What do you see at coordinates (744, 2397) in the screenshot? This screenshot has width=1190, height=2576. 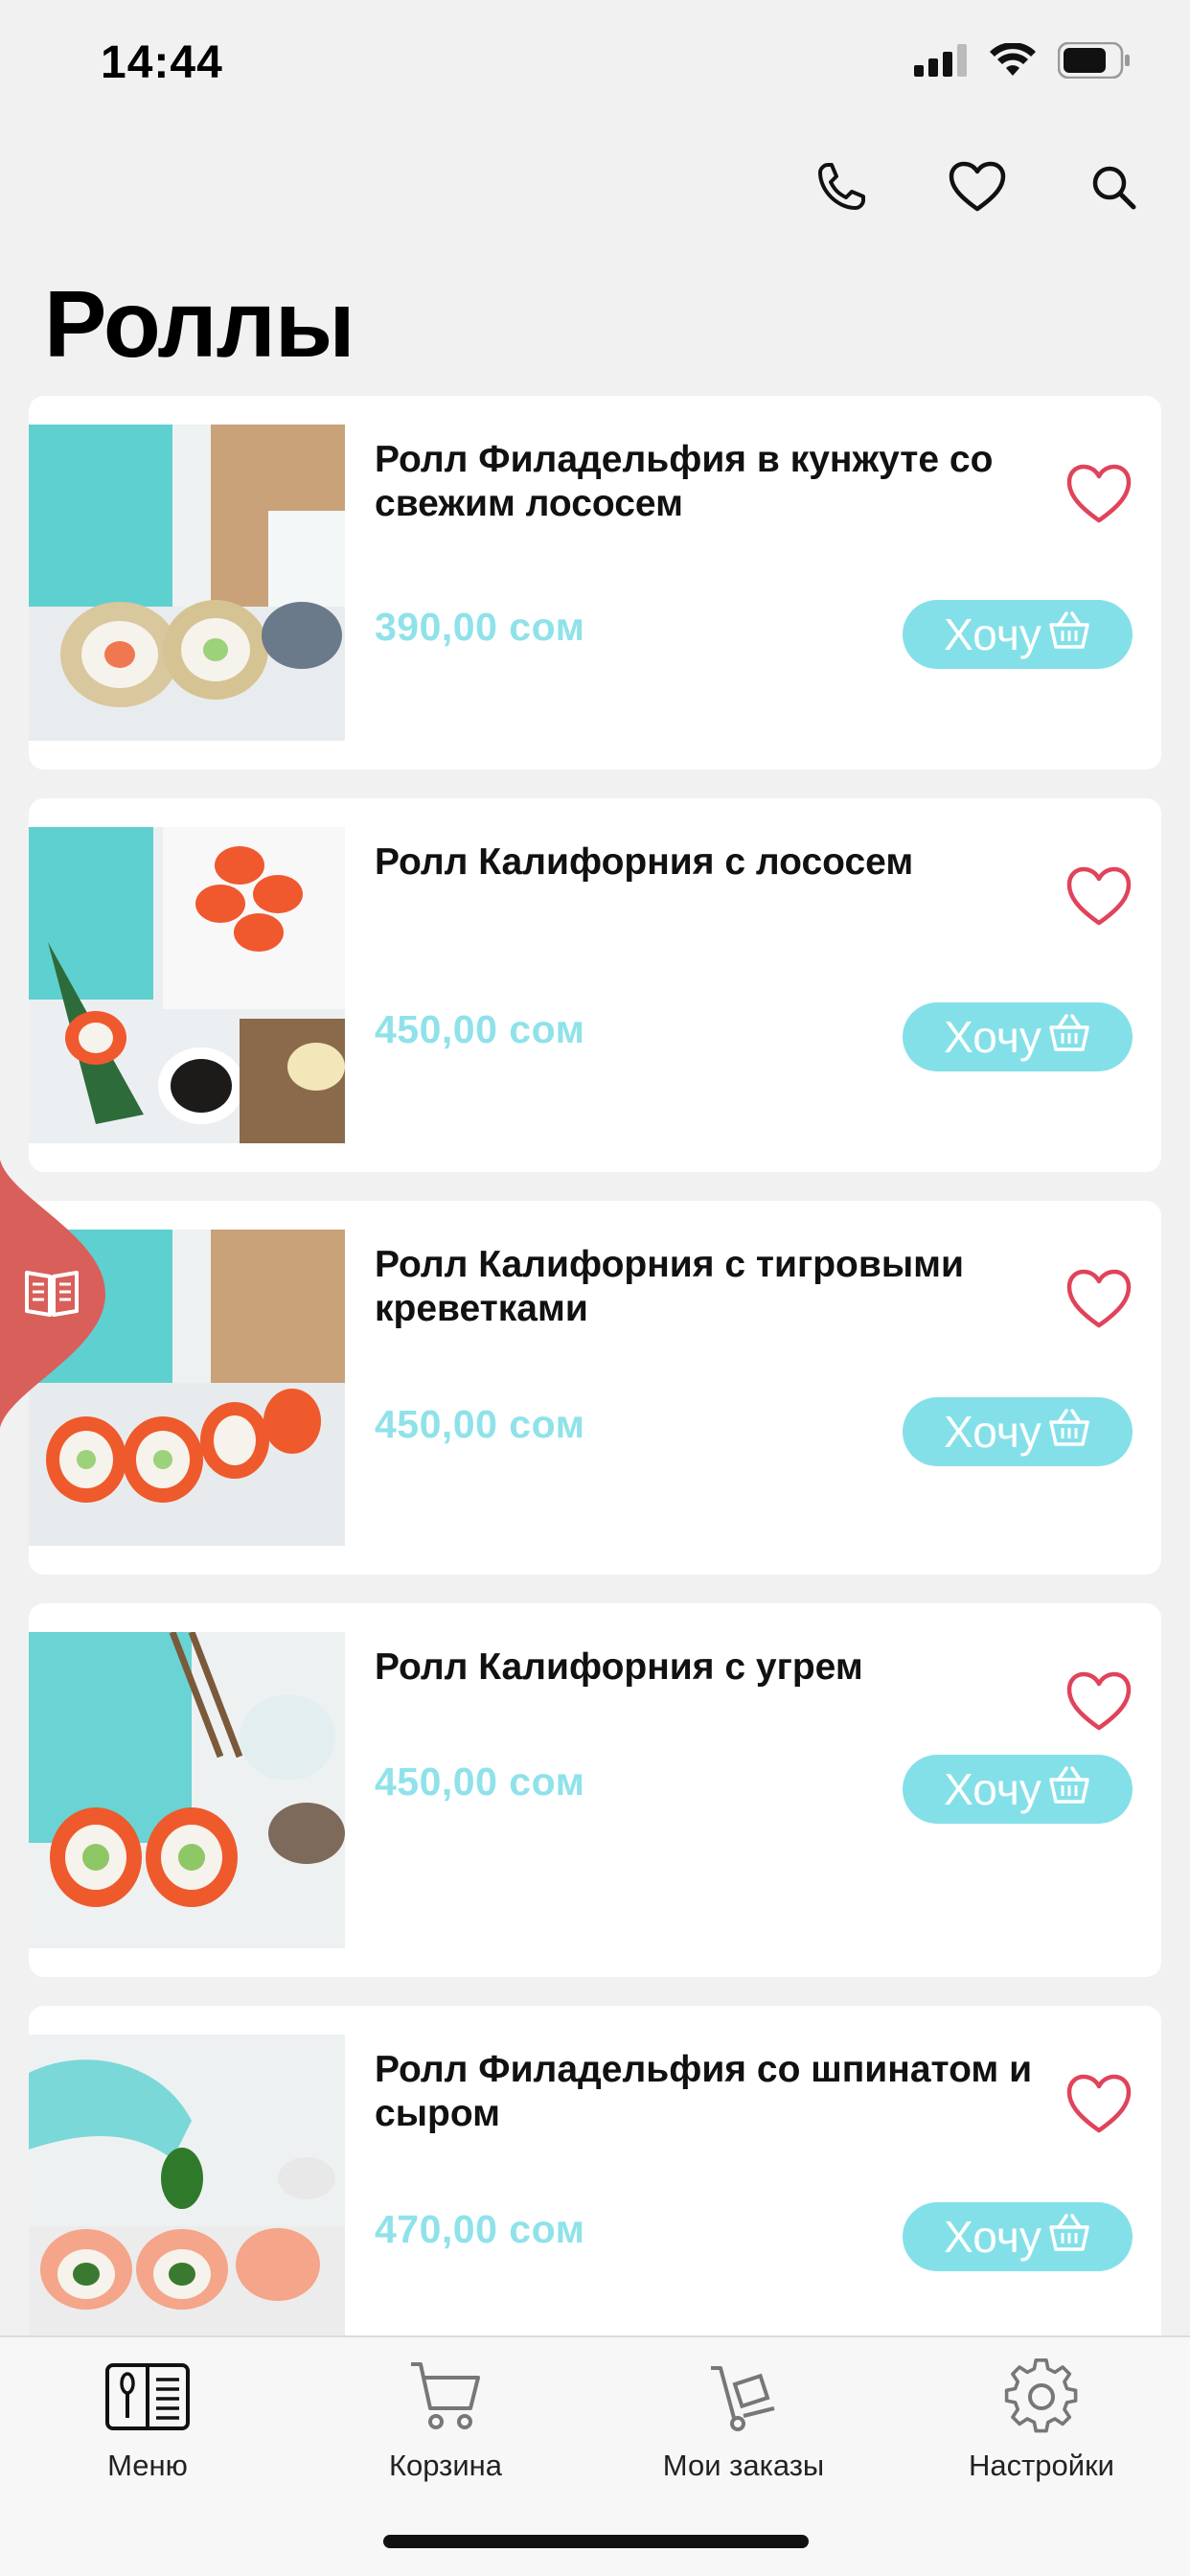 I see `orders-icon` at bounding box center [744, 2397].